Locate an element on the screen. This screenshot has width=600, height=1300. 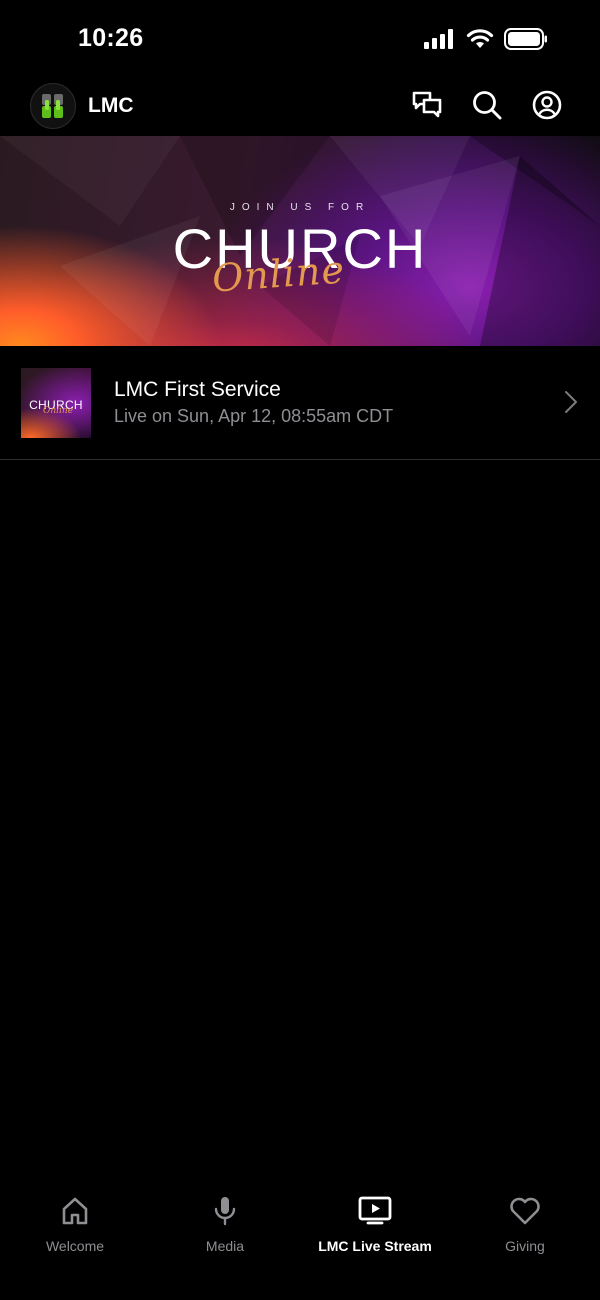
search-icon is located at coordinates (487, 107).